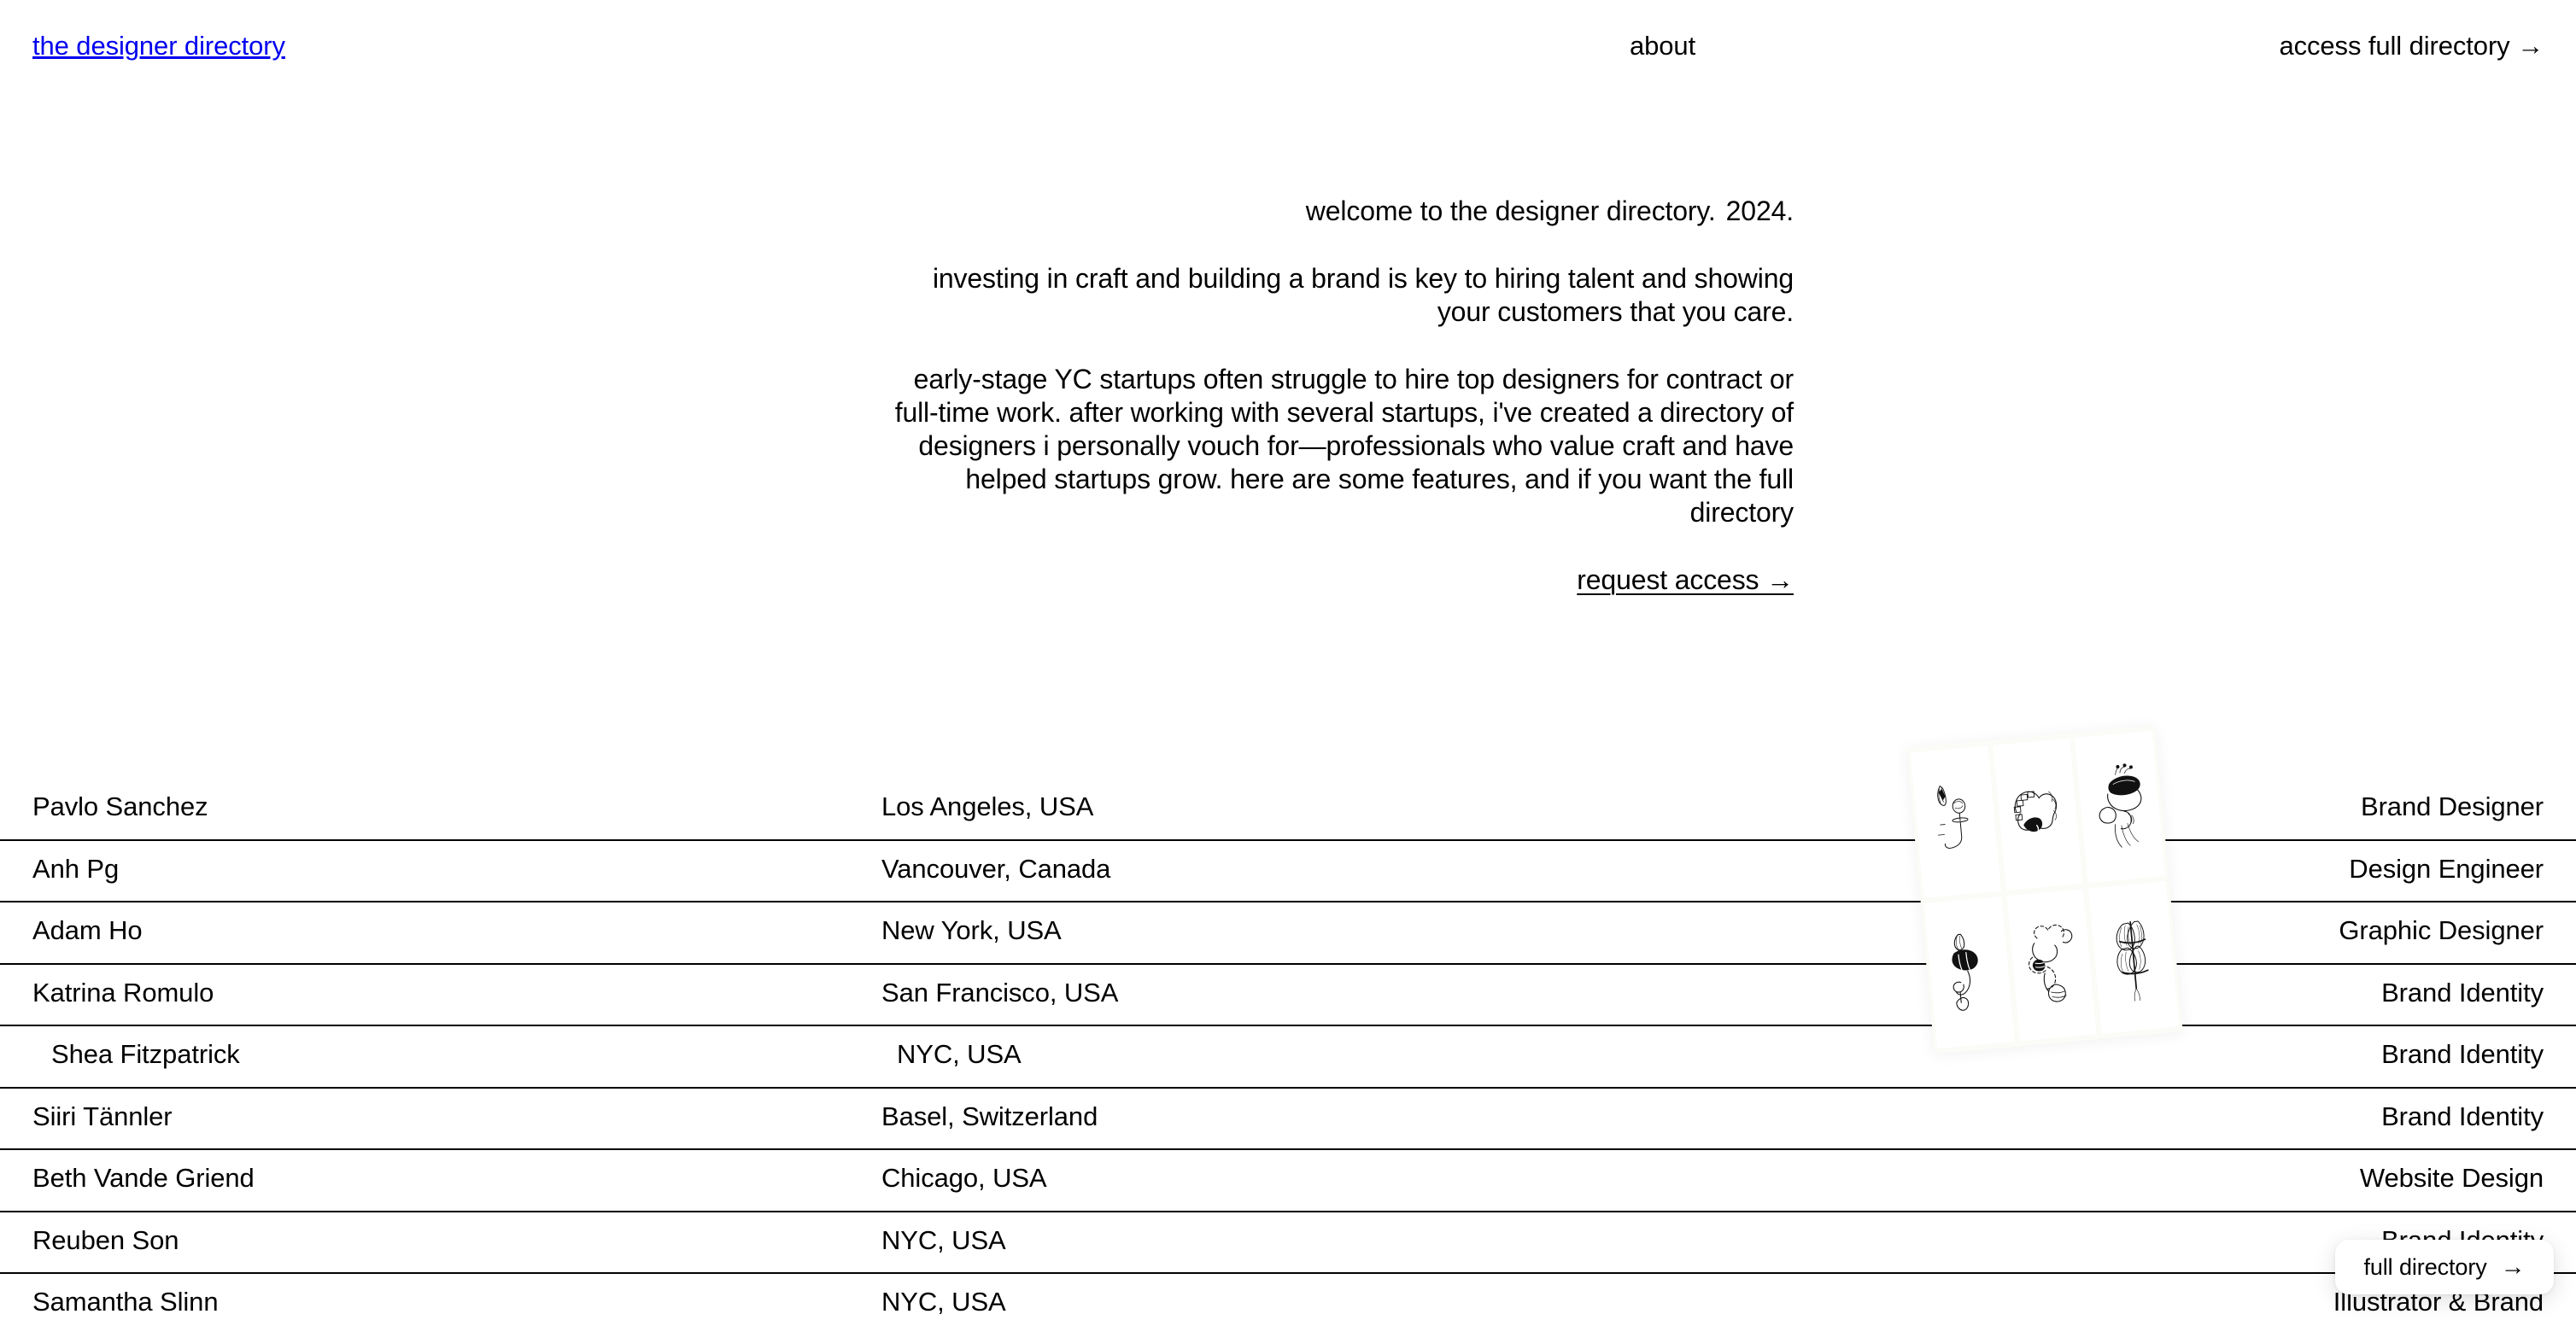 The width and height of the screenshot is (2576, 1320). What do you see at coordinates (987, 806) in the screenshot?
I see `designer-location: Los Angeles, USA` at bounding box center [987, 806].